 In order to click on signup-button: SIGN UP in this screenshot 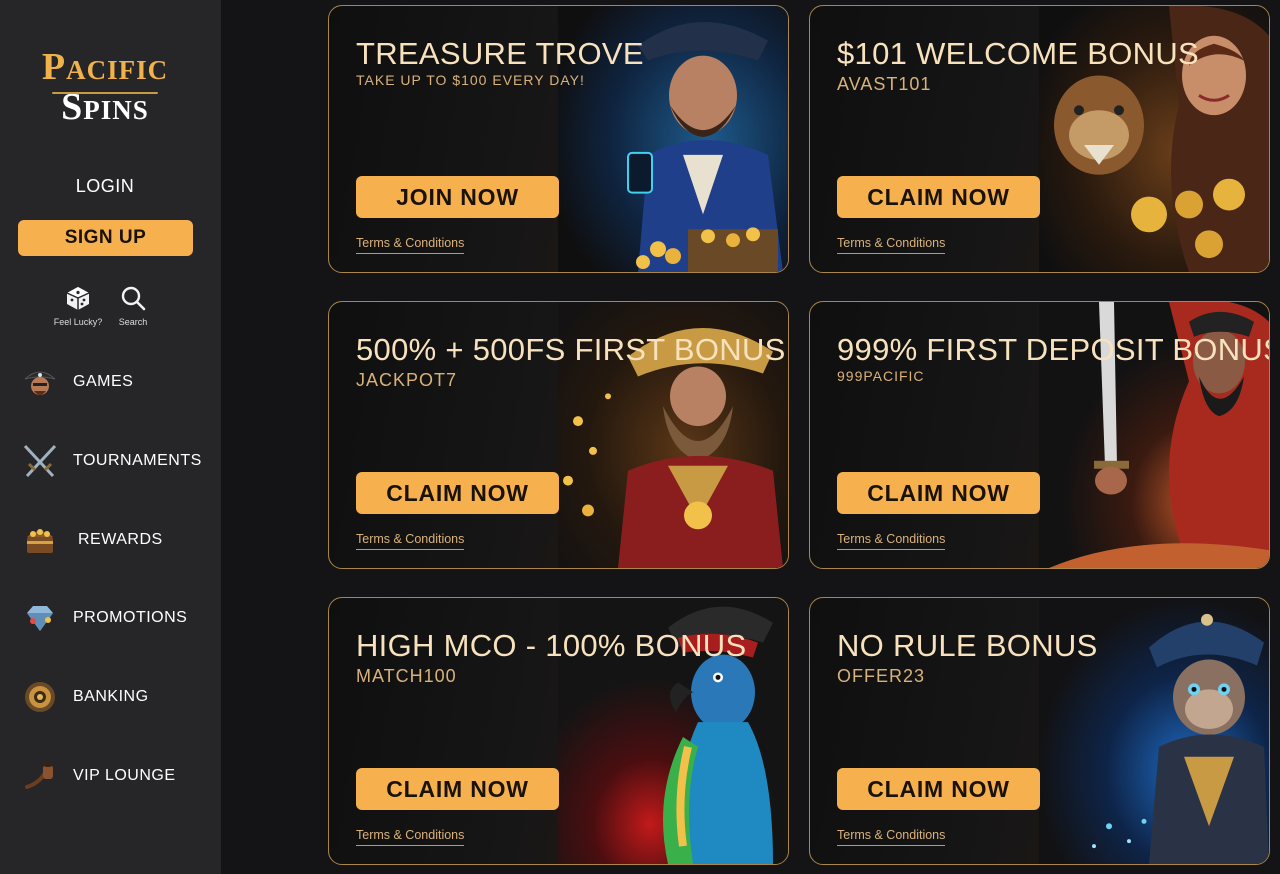, I will do `click(105, 238)`.